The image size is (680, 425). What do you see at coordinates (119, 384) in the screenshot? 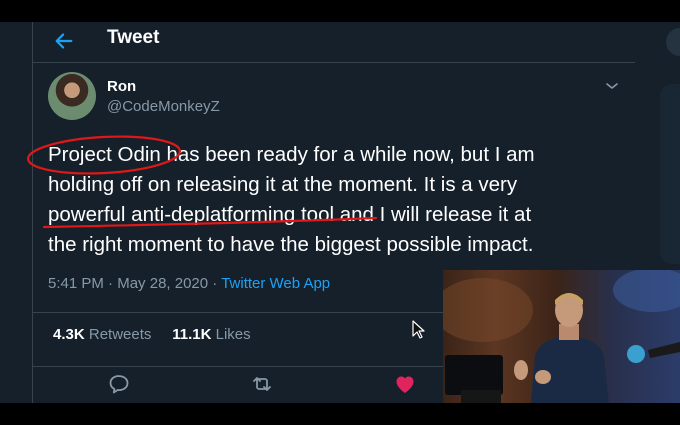
I see `reply-icon` at bounding box center [119, 384].